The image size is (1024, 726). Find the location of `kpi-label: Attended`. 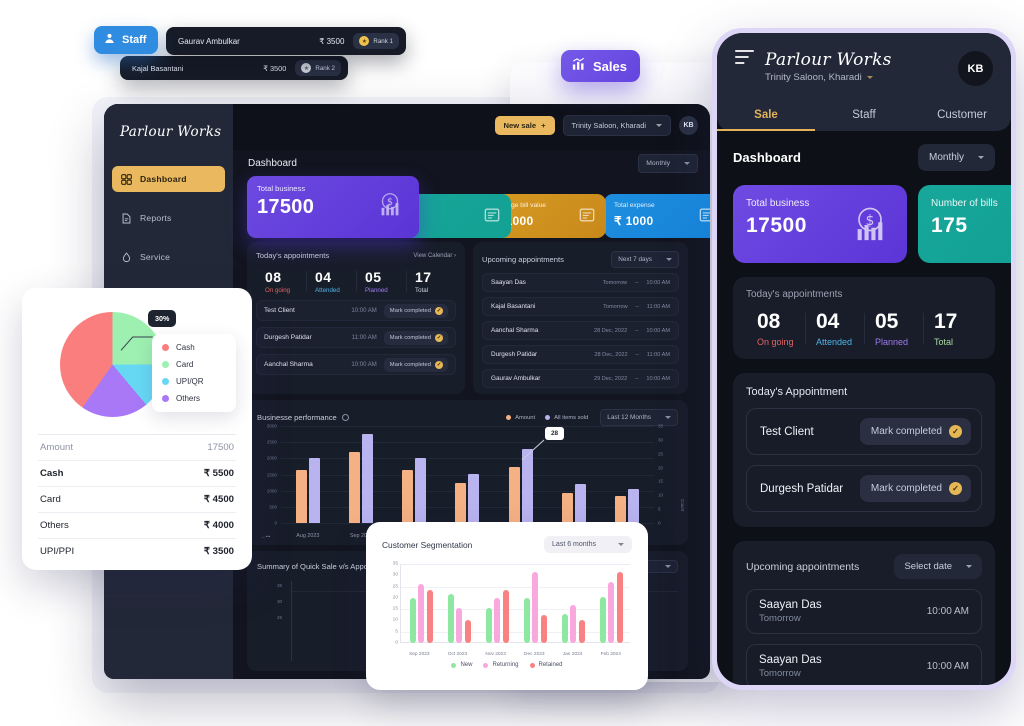

kpi-label: Attended is located at coordinates (834, 342).